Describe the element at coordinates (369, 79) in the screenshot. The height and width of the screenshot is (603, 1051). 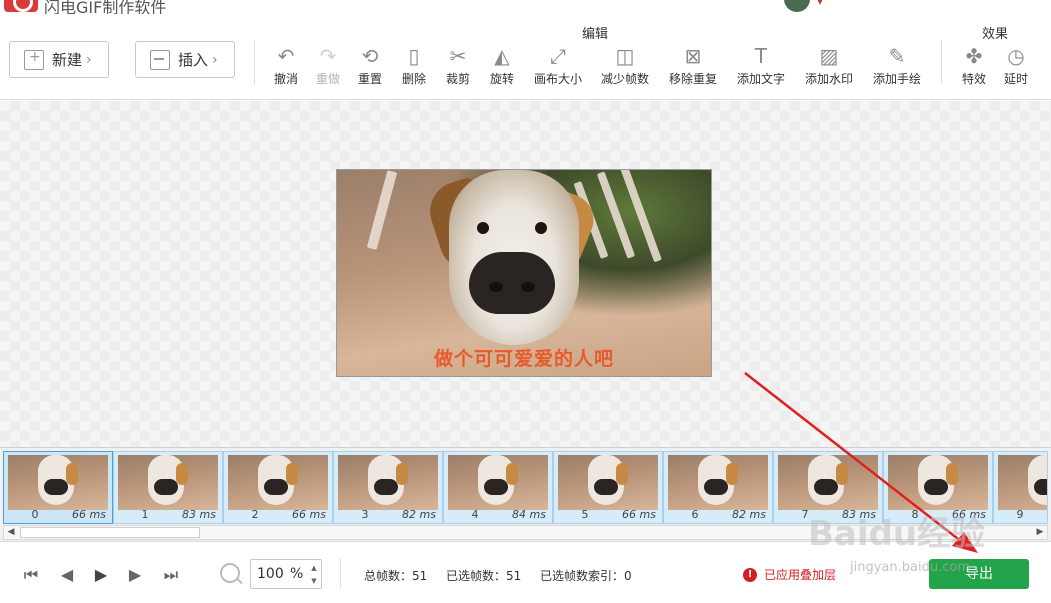
I see `reset-label: 重置` at that location.